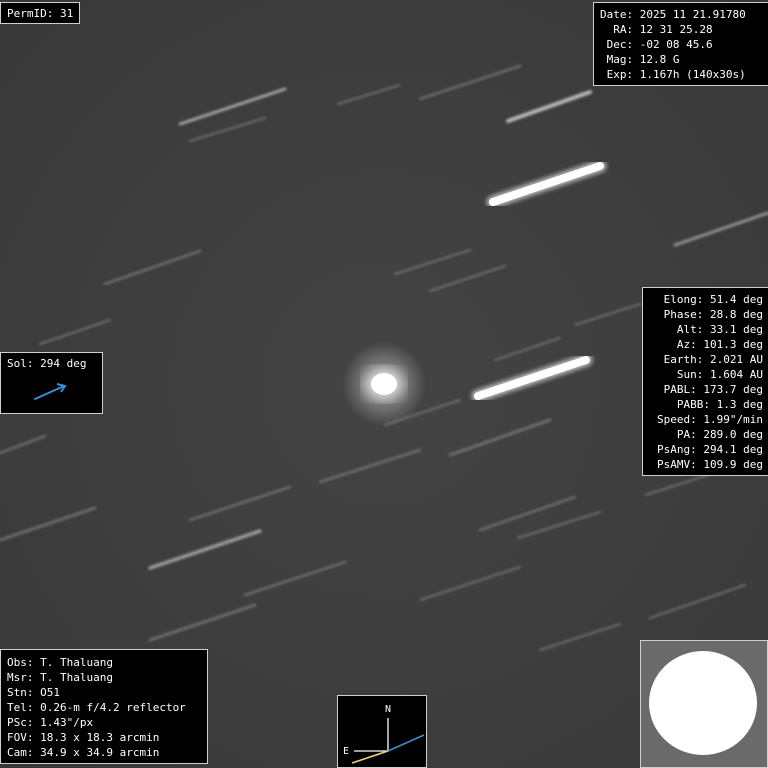  I want to click on exposure-text: Exp: 1.167h (140x30s), so click(673, 74).